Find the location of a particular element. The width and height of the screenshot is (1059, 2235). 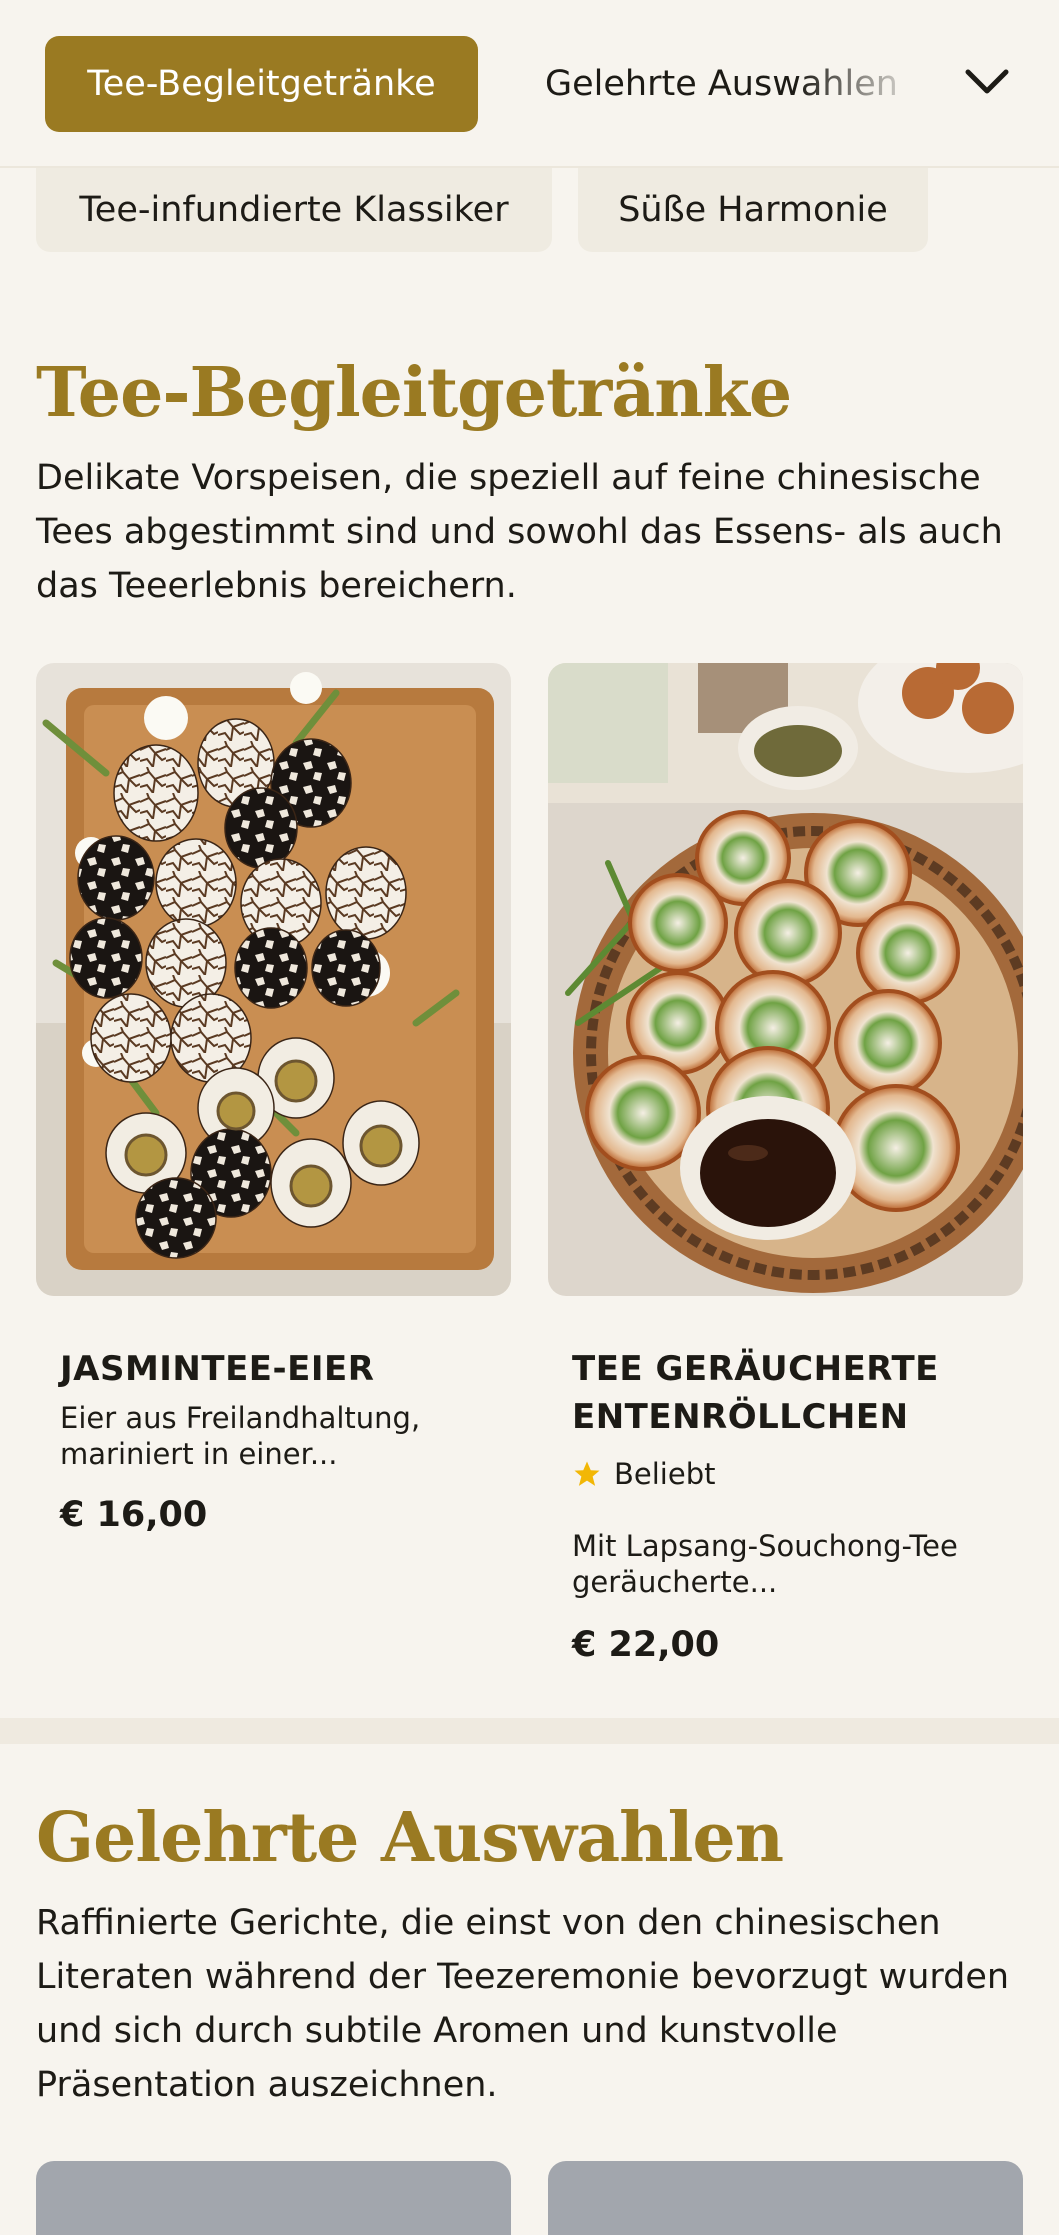

popular-badge: Beliebt is located at coordinates (643, 1474).